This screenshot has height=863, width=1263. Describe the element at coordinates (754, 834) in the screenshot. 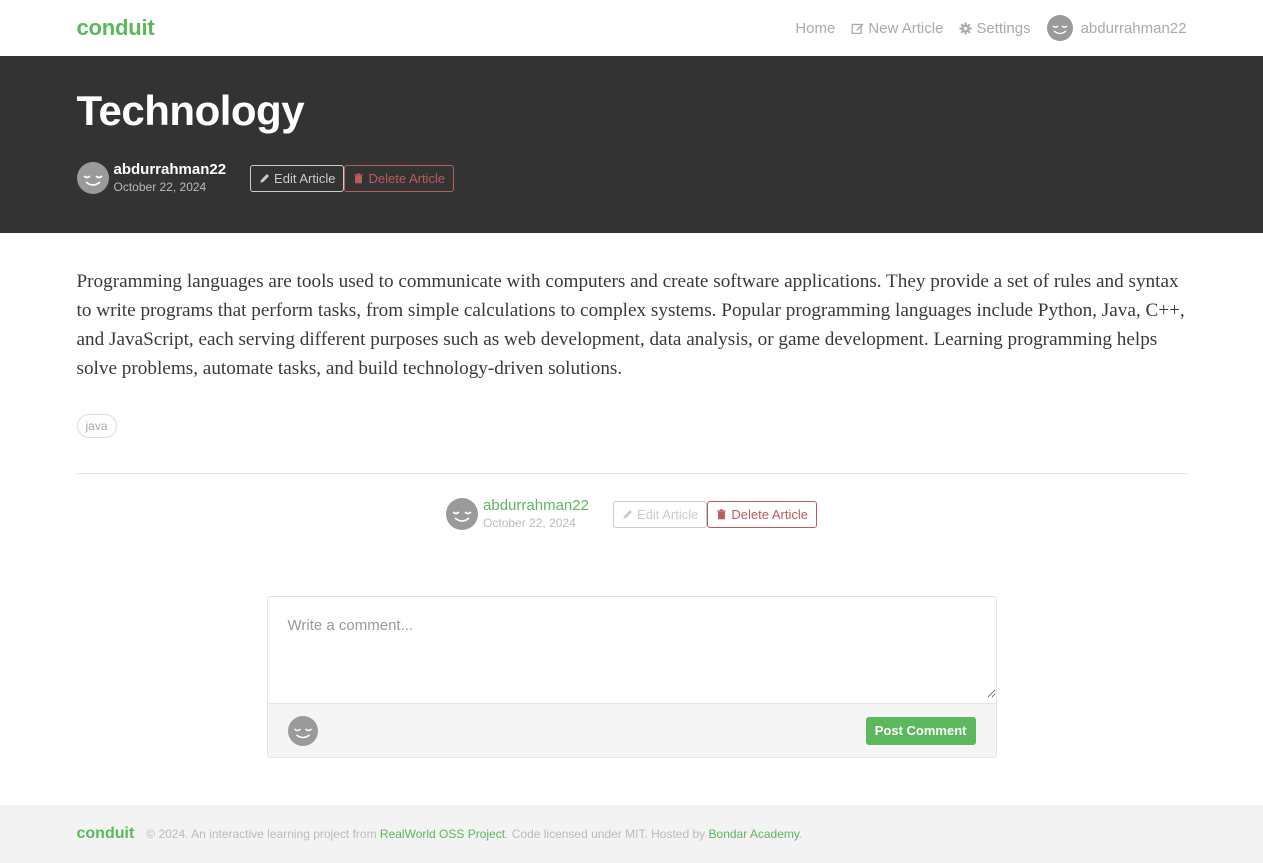

I see `bondar-academy-link: Bondar Academy` at that location.